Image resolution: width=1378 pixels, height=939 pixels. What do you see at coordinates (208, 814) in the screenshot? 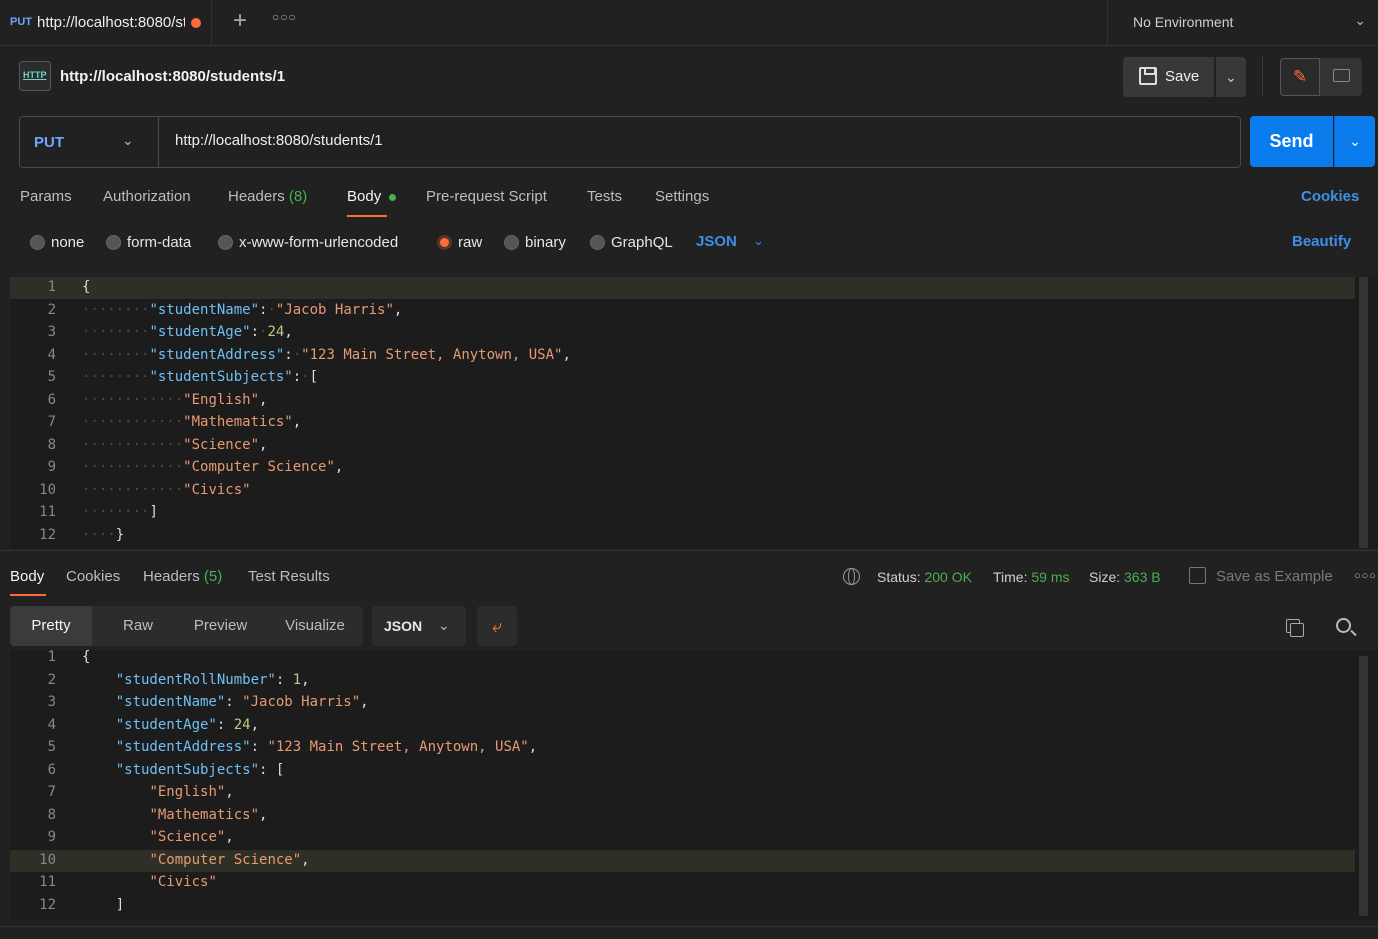
I see `code-text: "Mathematics",` at bounding box center [208, 814].